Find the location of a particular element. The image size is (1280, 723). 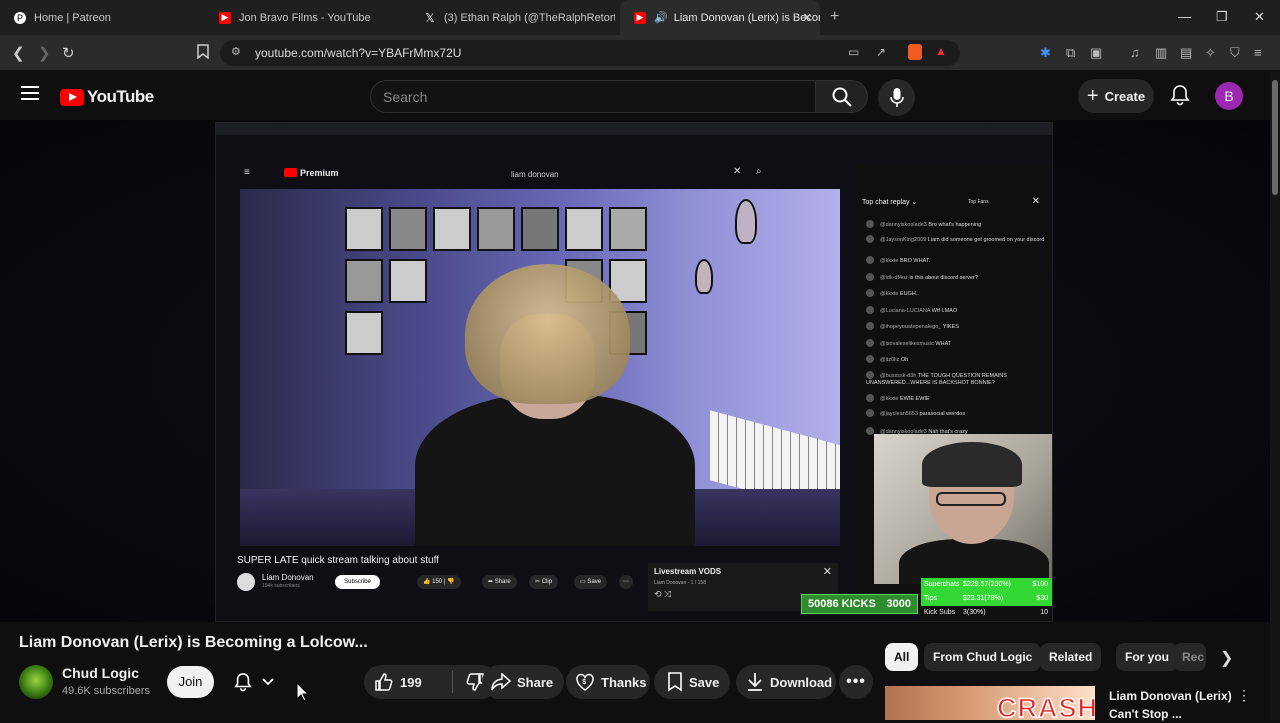

subscription-notification-button is located at coordinates (254, 682).